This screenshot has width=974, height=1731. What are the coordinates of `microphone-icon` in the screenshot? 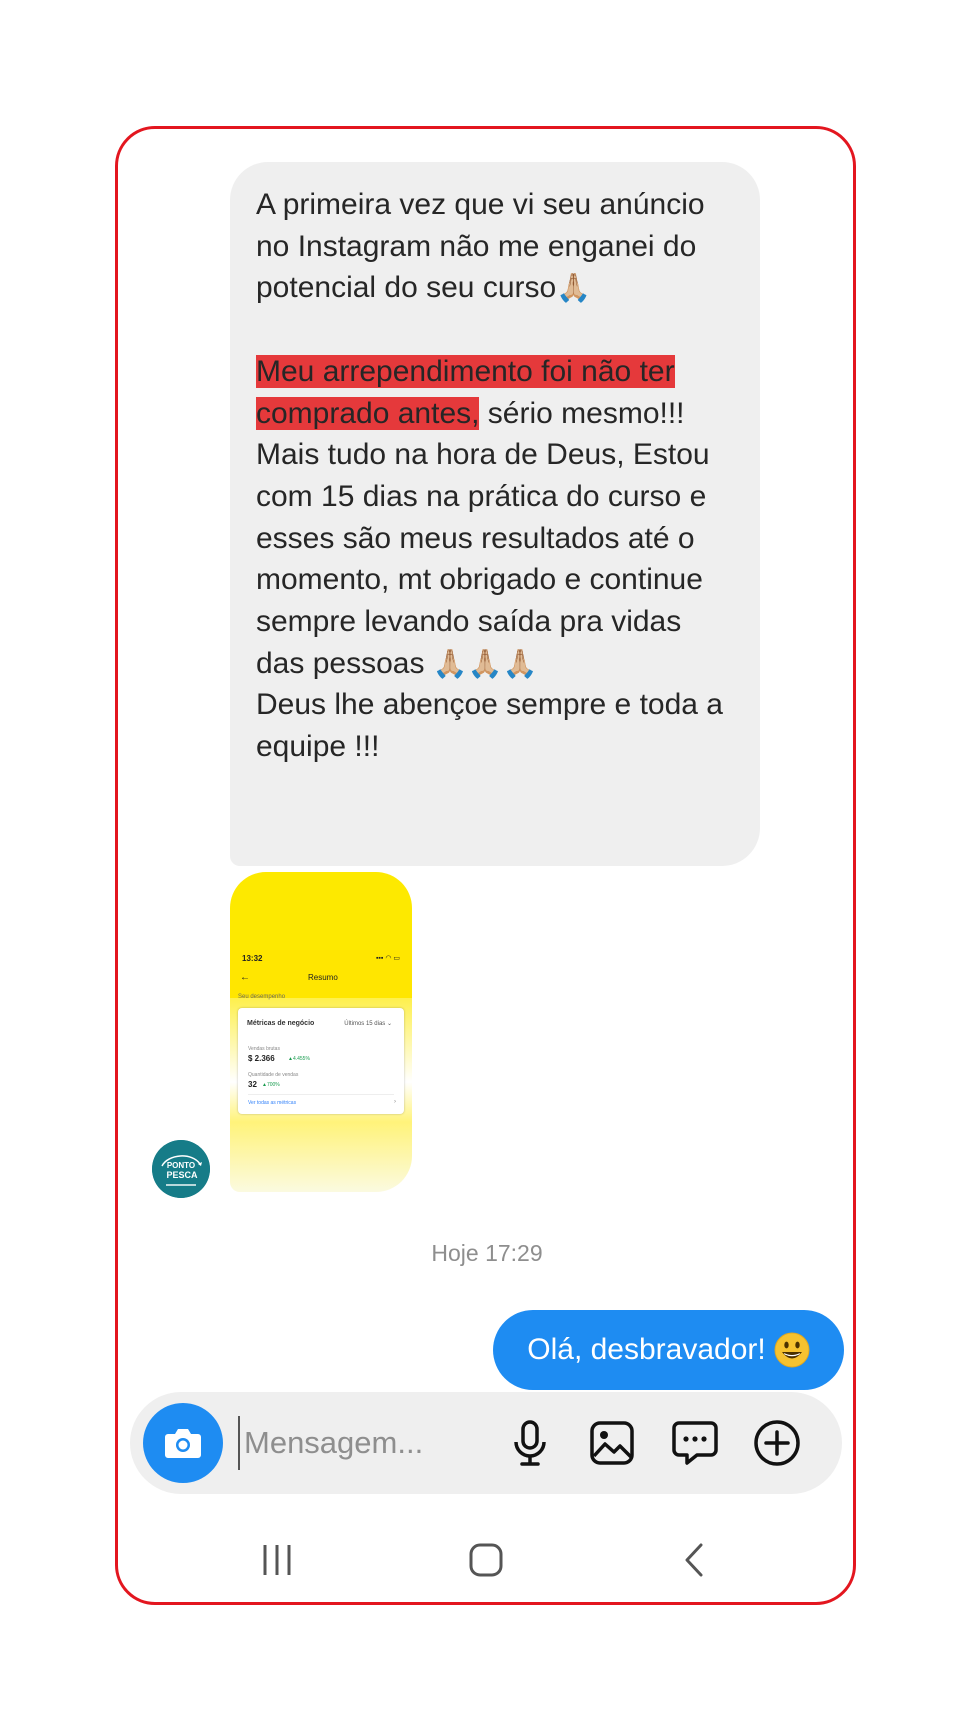 It's located at (530, 1443).